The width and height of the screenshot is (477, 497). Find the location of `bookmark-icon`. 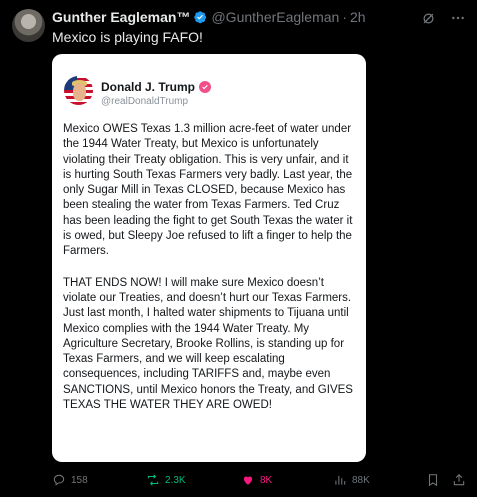

bookmark-icon is located at coordinates (433, 480).